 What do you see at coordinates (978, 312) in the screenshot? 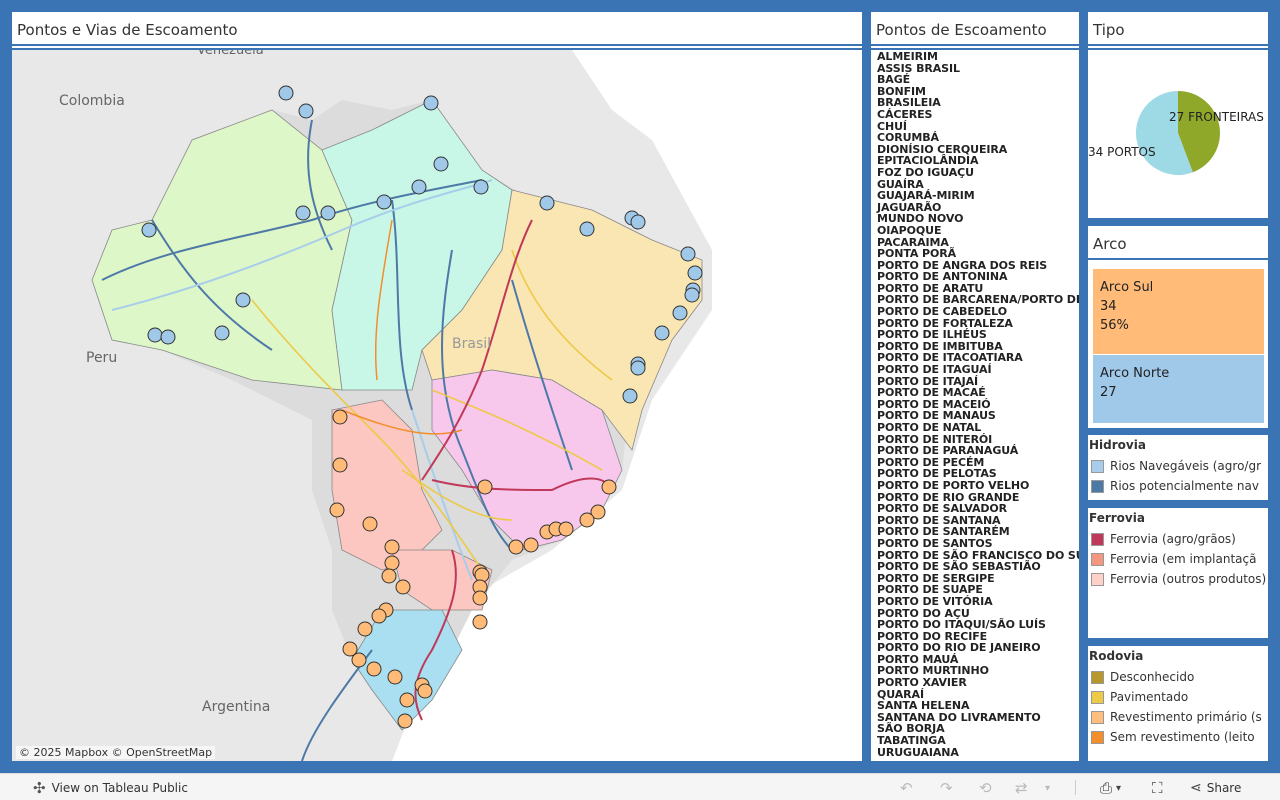
I see `point-list-item: PORTO DE CABEDELO` at bounding box center [978, 312].